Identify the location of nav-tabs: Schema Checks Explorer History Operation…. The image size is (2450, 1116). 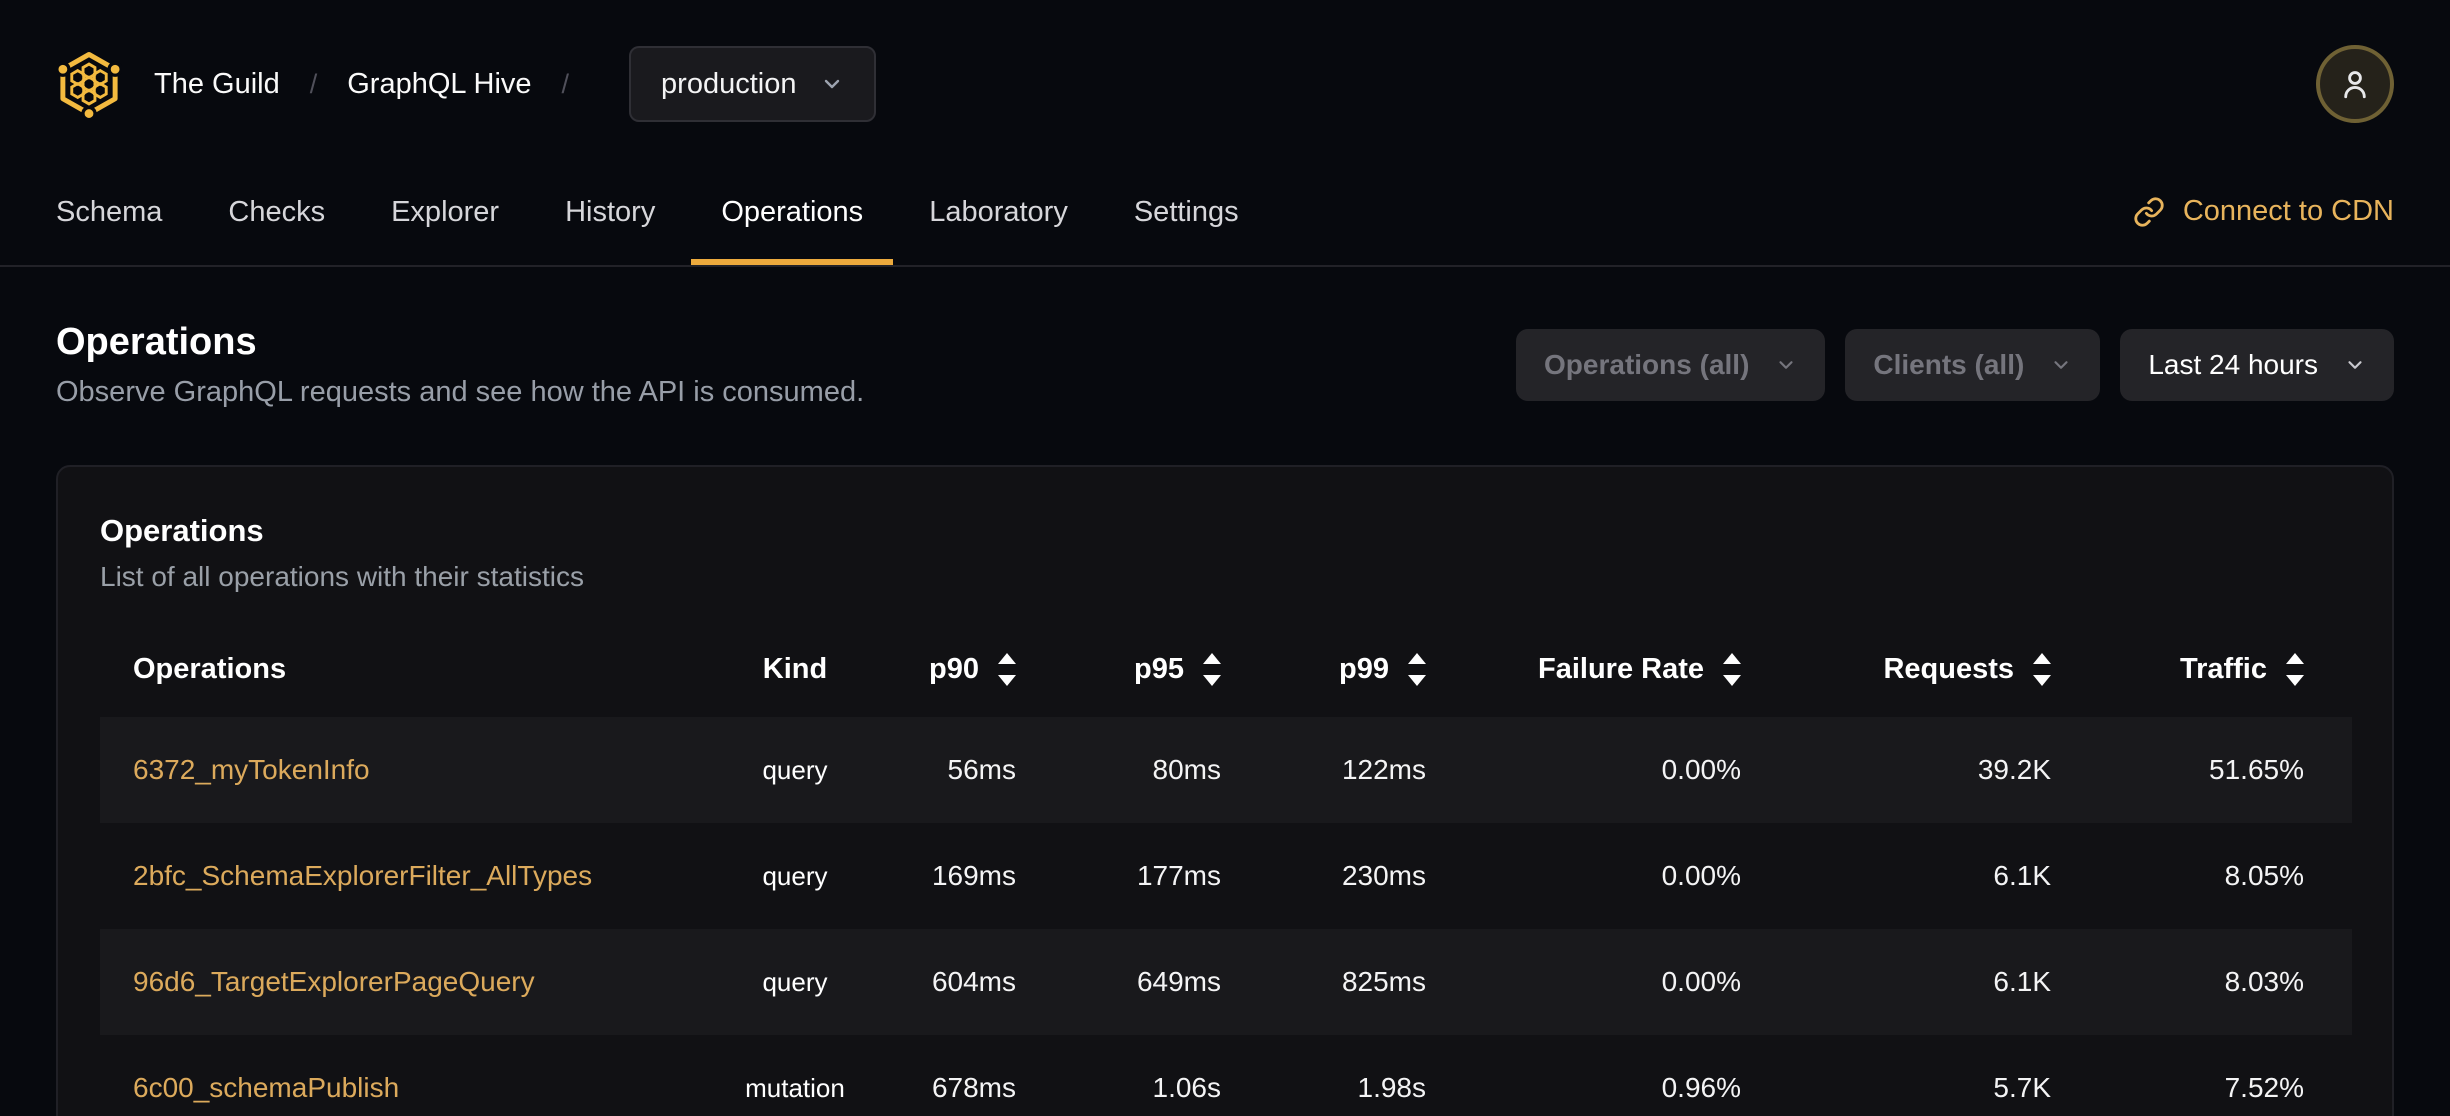
(647, 216).